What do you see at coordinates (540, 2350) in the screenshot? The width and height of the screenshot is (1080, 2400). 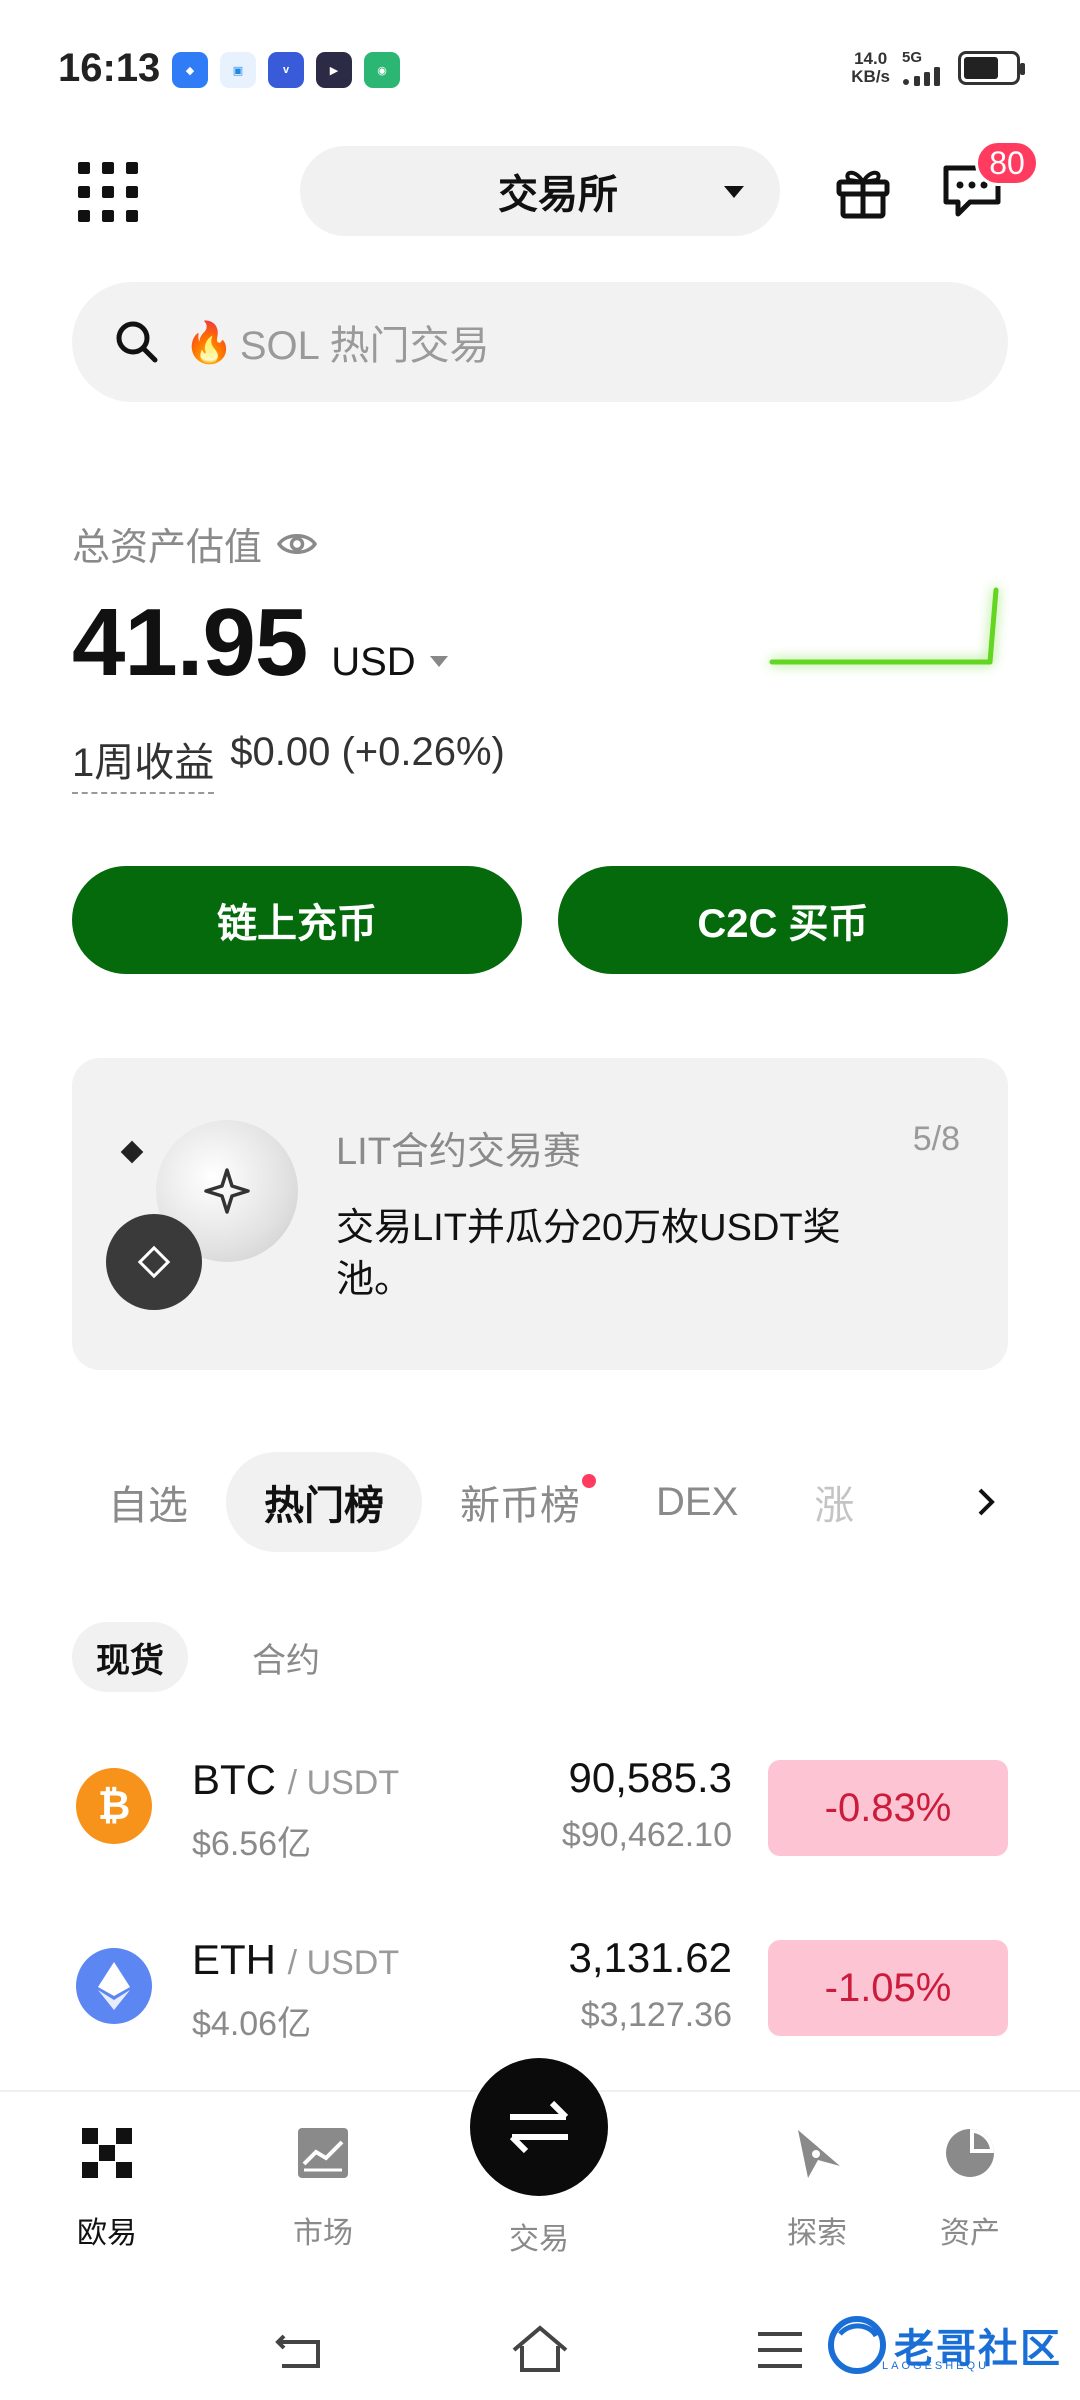 I see `home-icon` at bounding box center [540, 2350].